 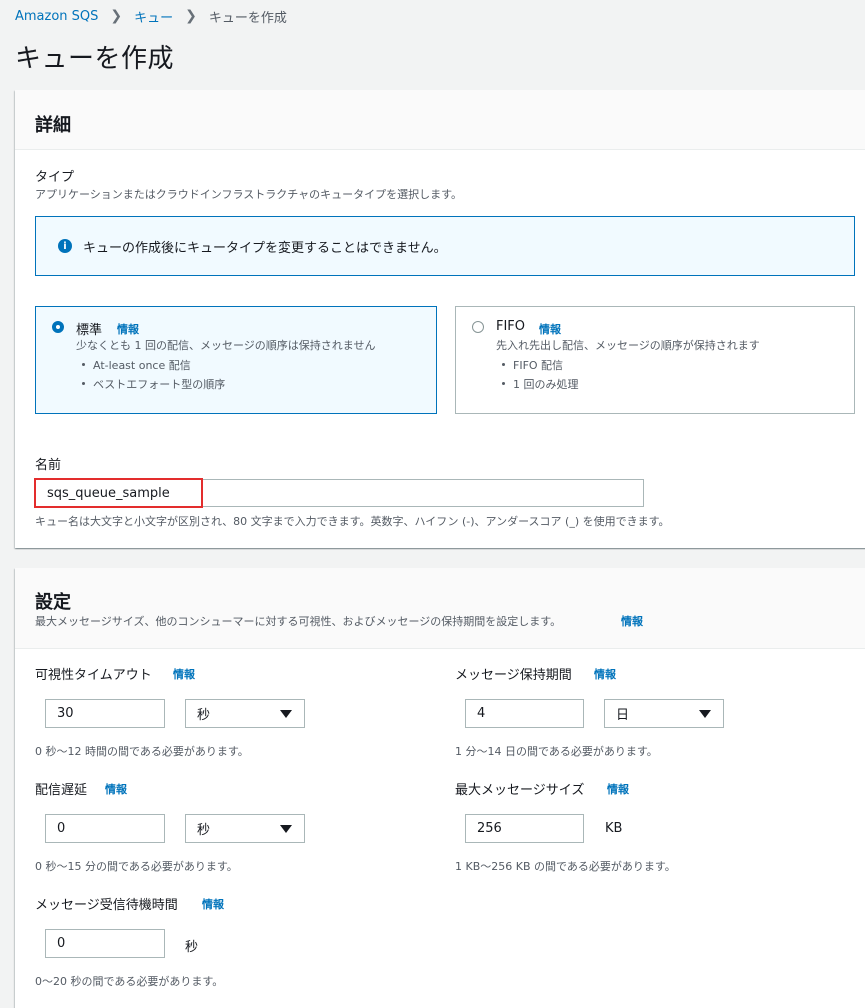 What do you see at coordinates (105, 943) in the screenshot?
I see `receive-wait-time-input: 0` at bounding box center [105, 943].